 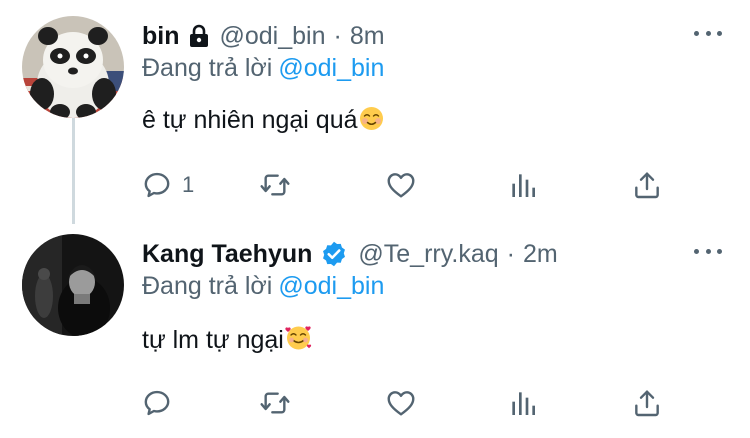 What do you see at coordinates (161, 36) in the screenshot?
I see `display-name: bin` at bounding box center [161, 36].